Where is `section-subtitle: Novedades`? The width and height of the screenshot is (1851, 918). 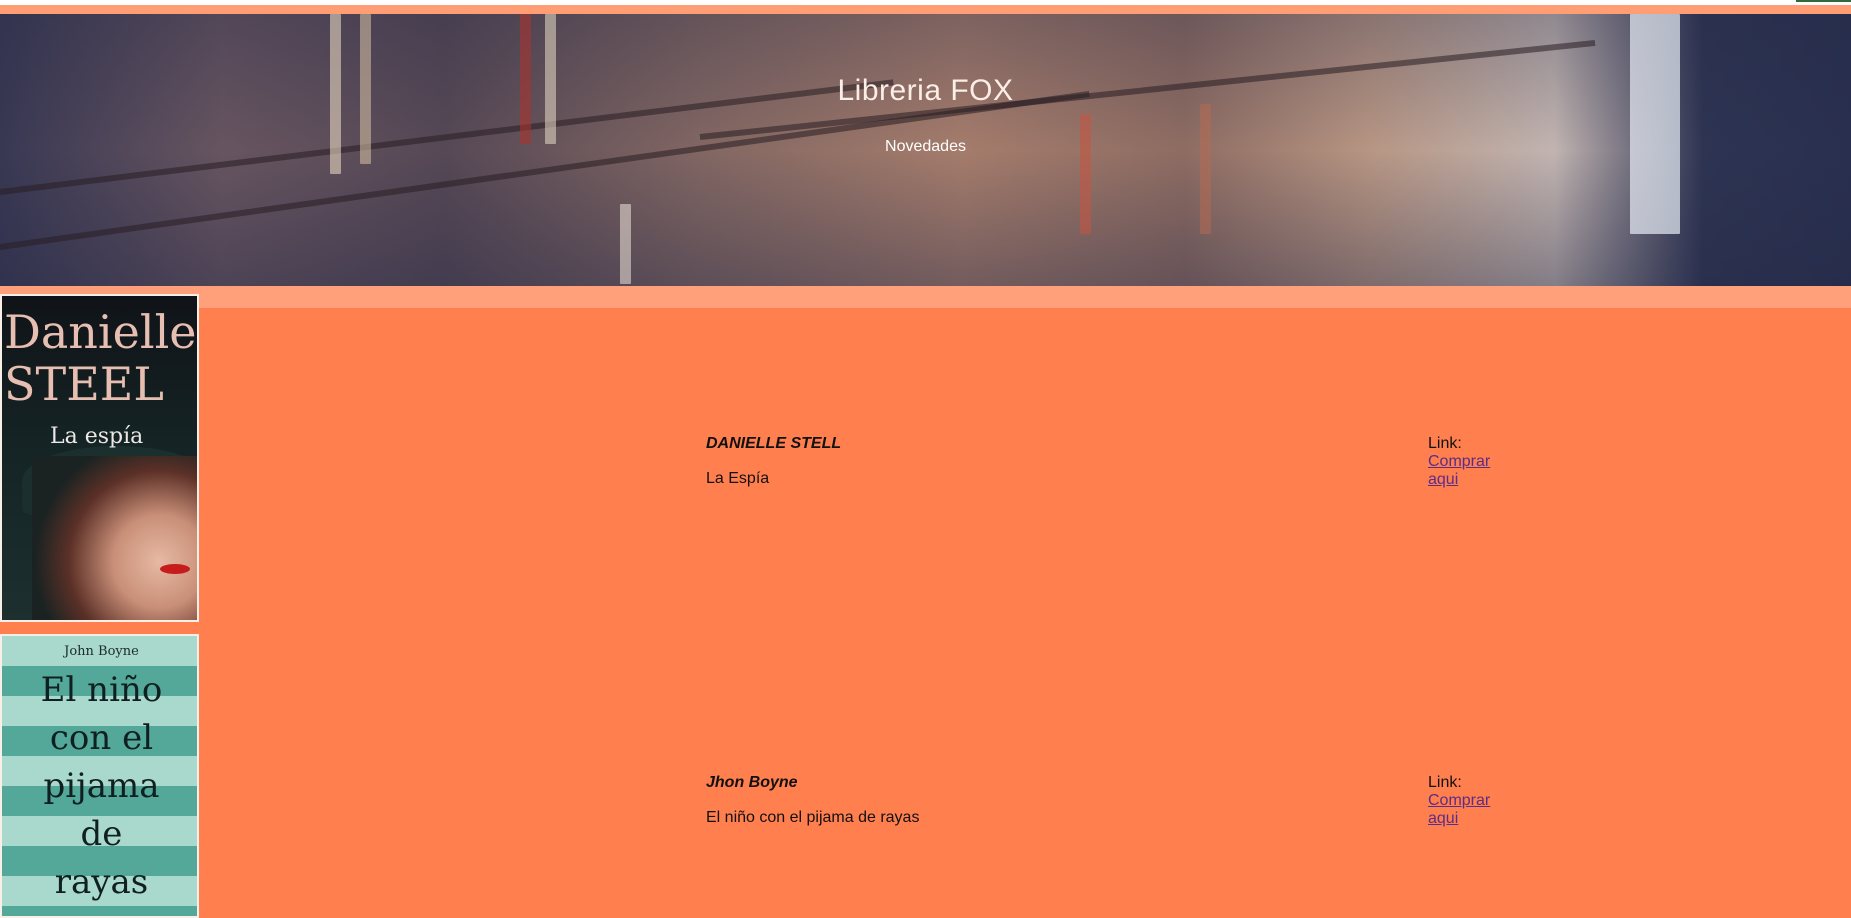 section-subtitle: Novedades is located at coordinates (925, 146).